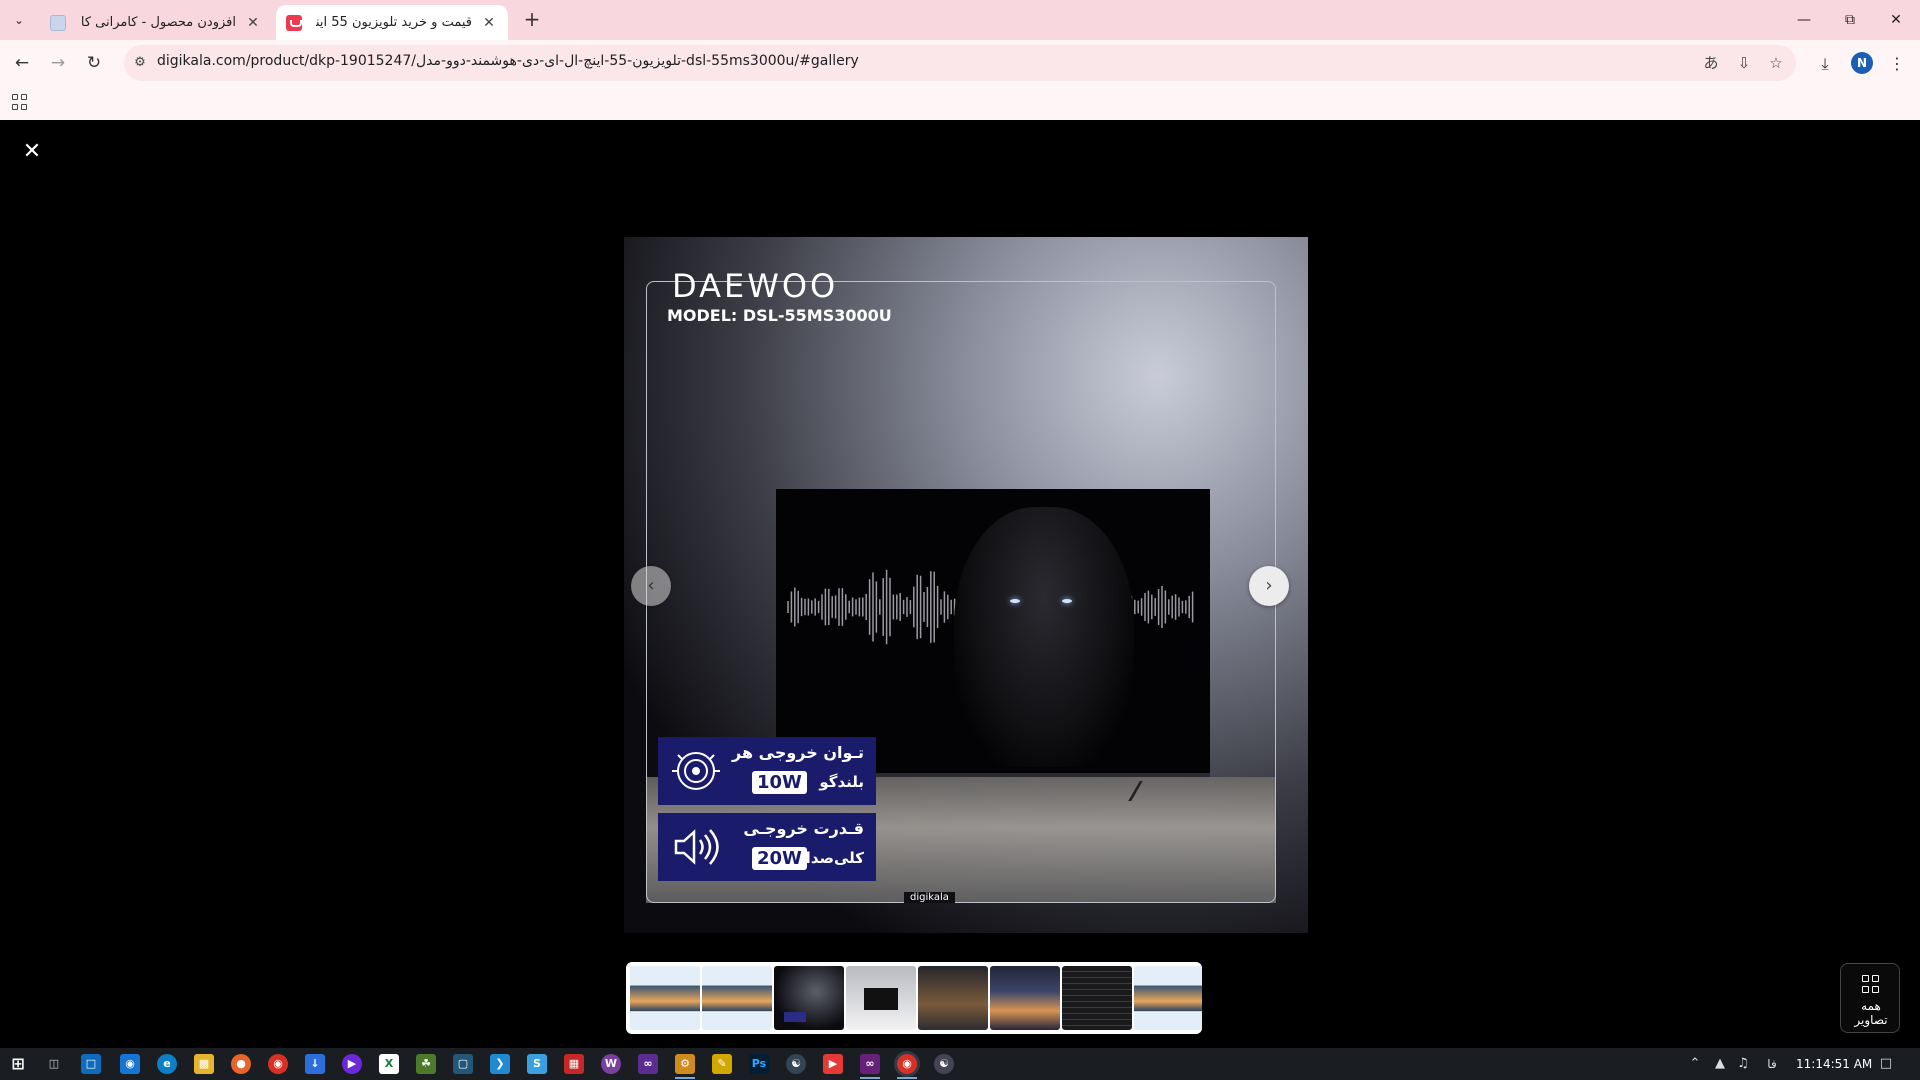 The height and width of the screenshot is (1080, 1920). What do you see at coordinates (58, 63) in the screenshot?
I see `forward-button: →` at bounding box center [58, 63].